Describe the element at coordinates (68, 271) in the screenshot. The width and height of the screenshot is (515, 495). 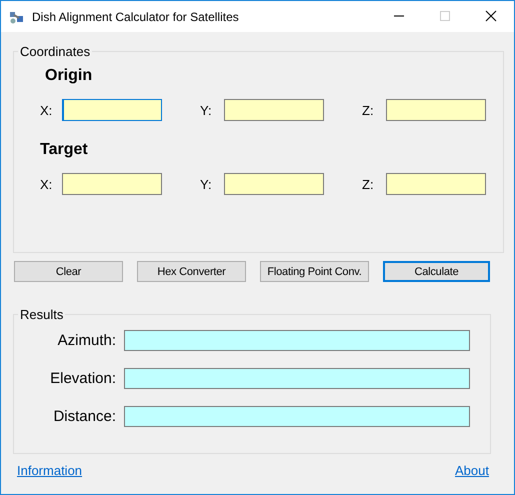
I see `action-button: Clear` at that location.